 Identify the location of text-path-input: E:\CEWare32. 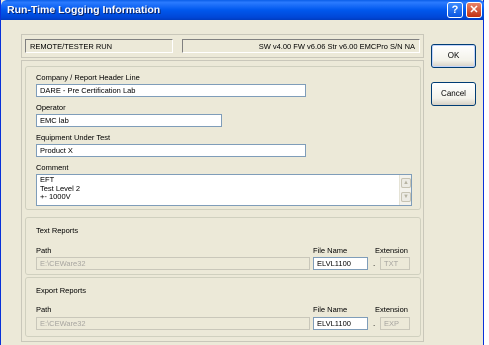
(173, 263).